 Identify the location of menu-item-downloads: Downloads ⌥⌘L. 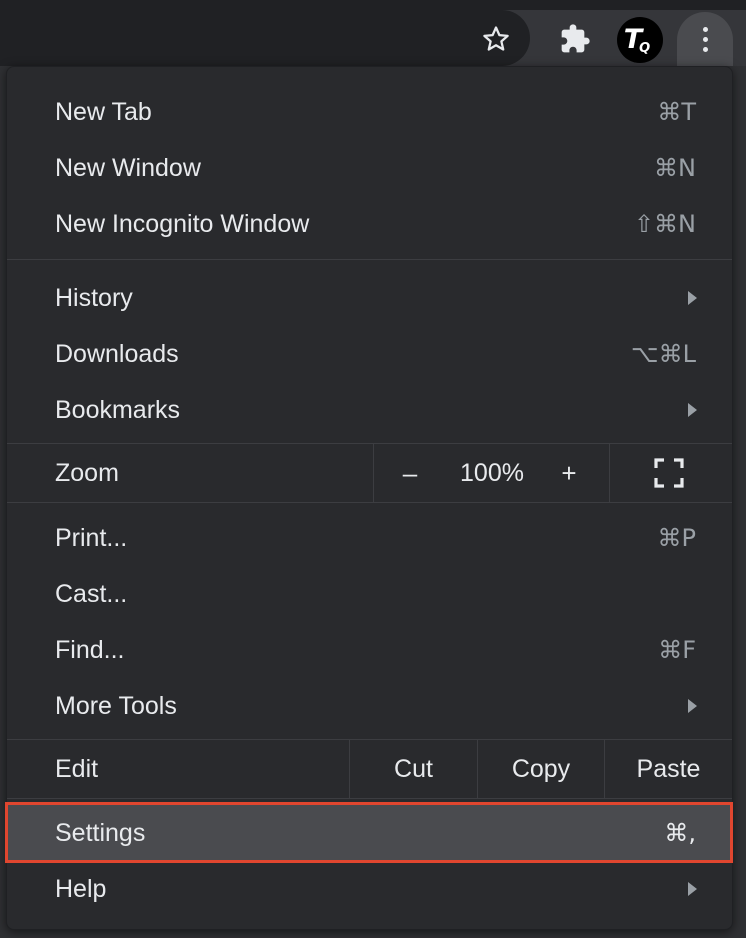
(369, 354).